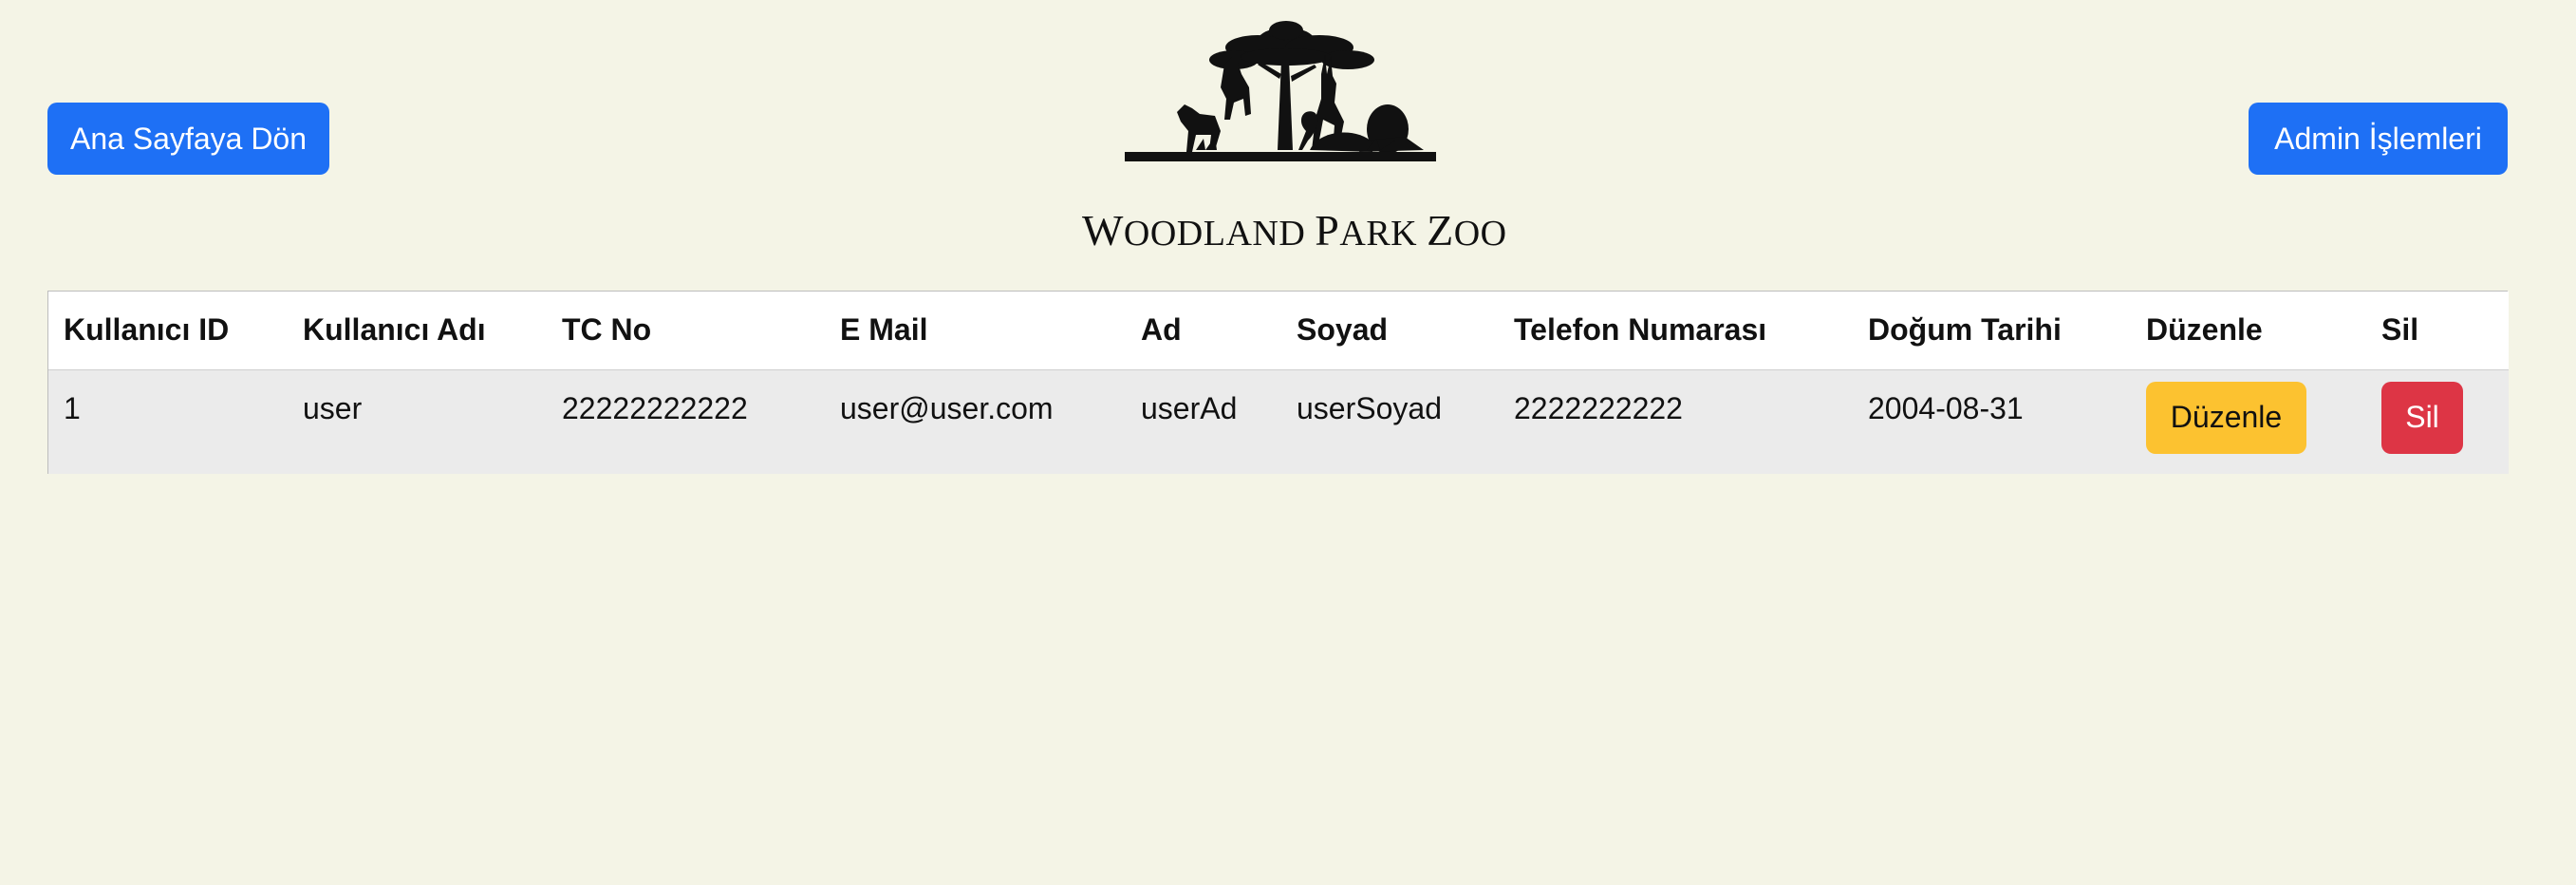  I want to click on home-button: Ana Sayfaya Dön, so click(188, 139).